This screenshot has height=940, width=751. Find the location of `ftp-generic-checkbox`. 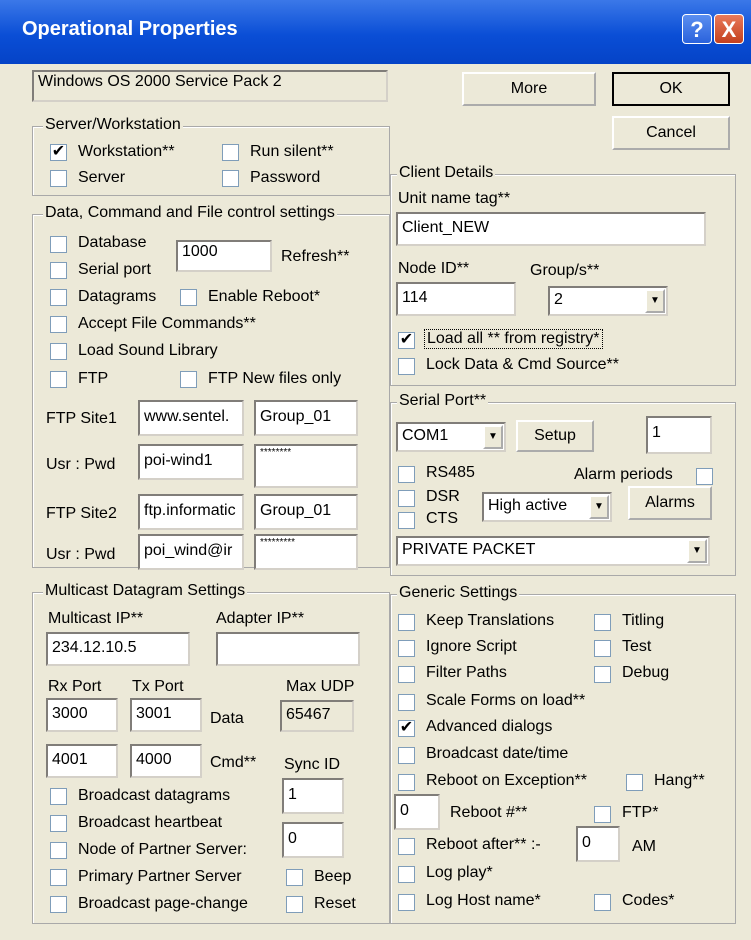

ftp-generic-checkbox is located at coordinates (602, 814).